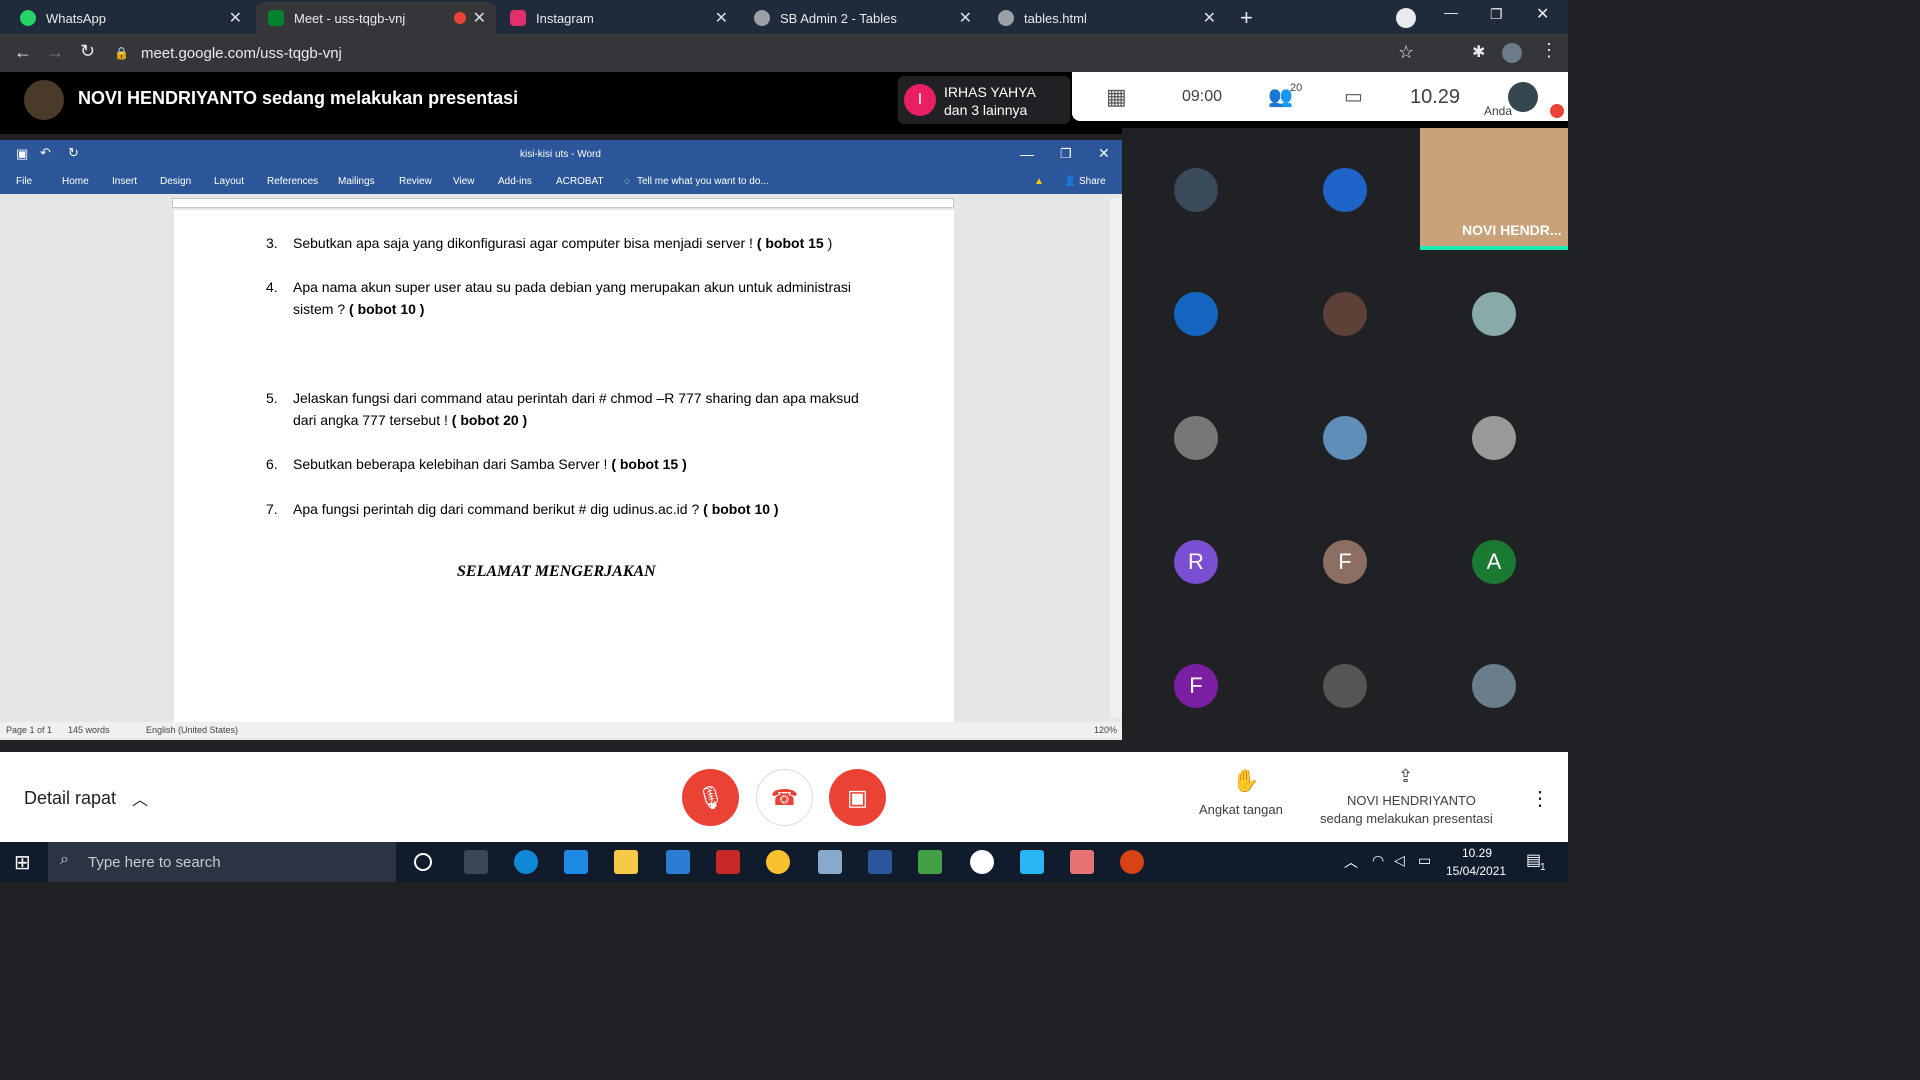  What do you see at coordinates (1542, 14) in the screenshot?
I see `close-window-icon: ✕` at bounding box center [1542, 14].